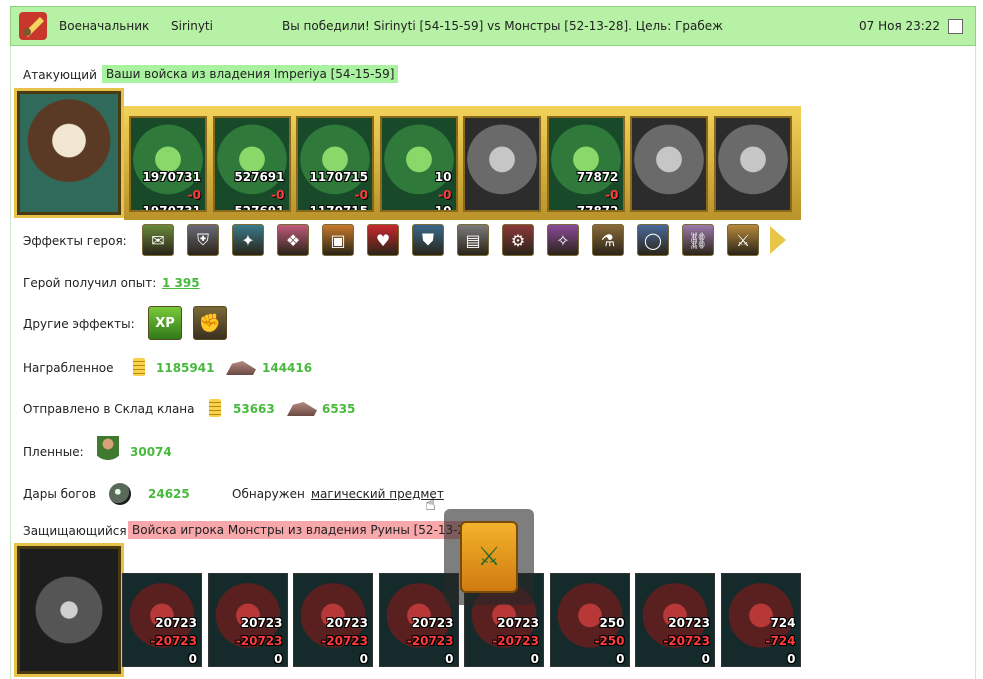 The width and height of the screenshot is (983, 679). Describe the element at coordinates (780, 641) in the screenshot. I see `stack-loss: -724` at that location.